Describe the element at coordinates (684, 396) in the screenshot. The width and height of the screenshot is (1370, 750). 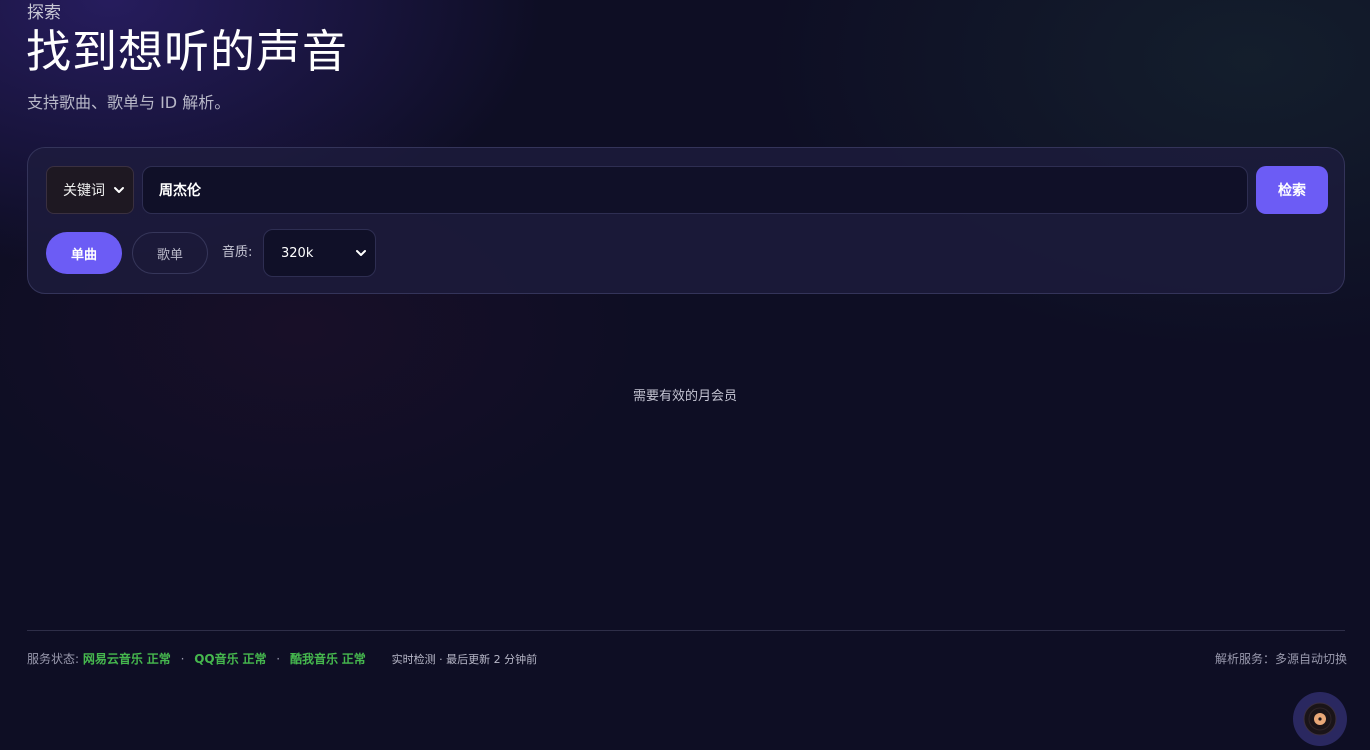
I see `results-empty-message: 需要有效的月会员` at that location.